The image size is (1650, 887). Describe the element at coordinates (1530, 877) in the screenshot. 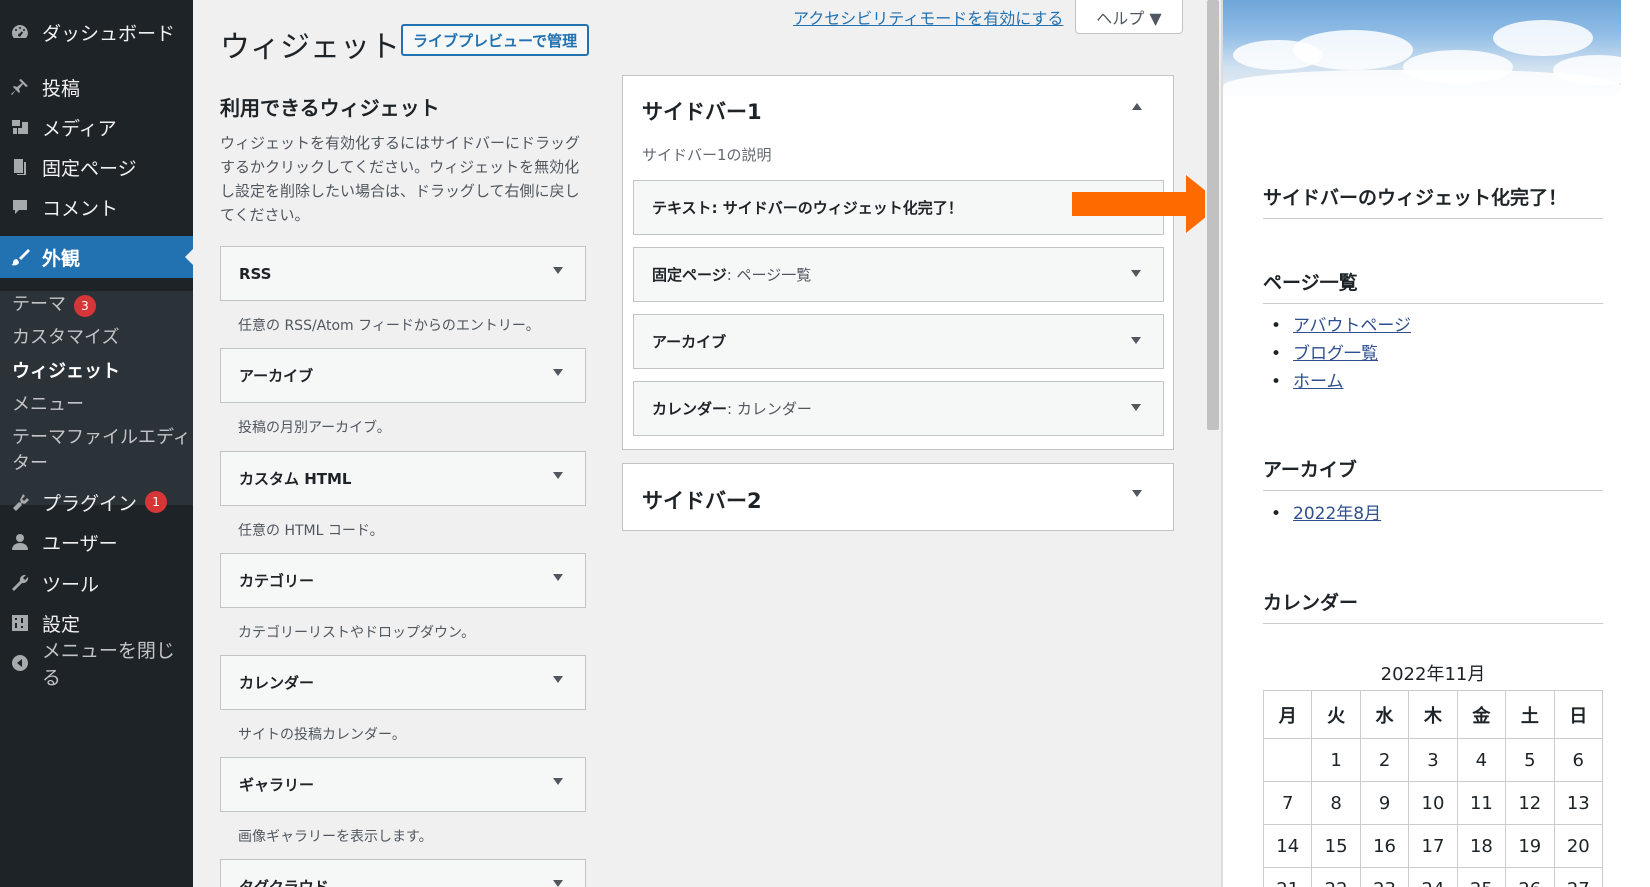

I see `calendar-day: 26` at that location.